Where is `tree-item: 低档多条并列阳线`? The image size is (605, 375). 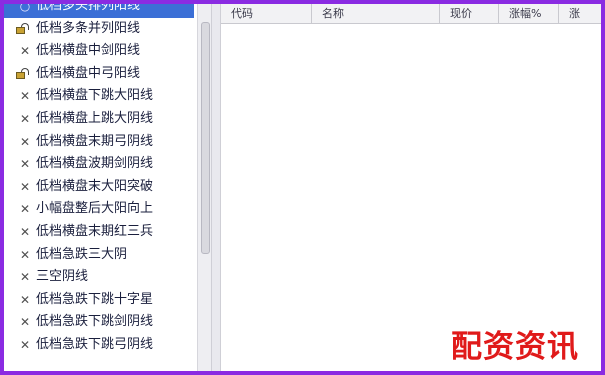
tree-item: 低档多条并列阳线 is located at coordinates (99, 29).